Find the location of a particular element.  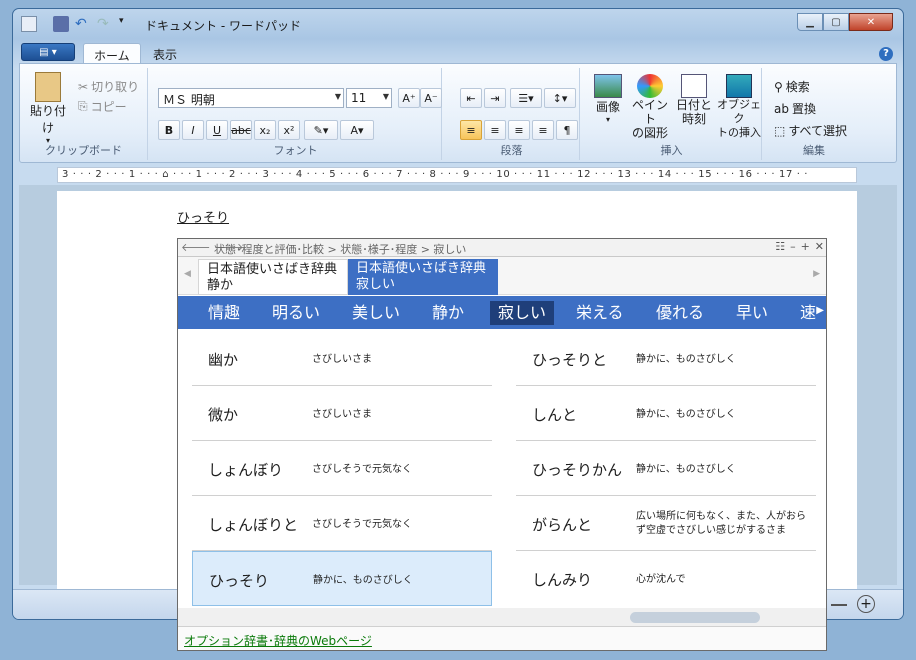

list-item: ひっそりかん 静かに、ものさびしく is located at coordinates (666, 468).